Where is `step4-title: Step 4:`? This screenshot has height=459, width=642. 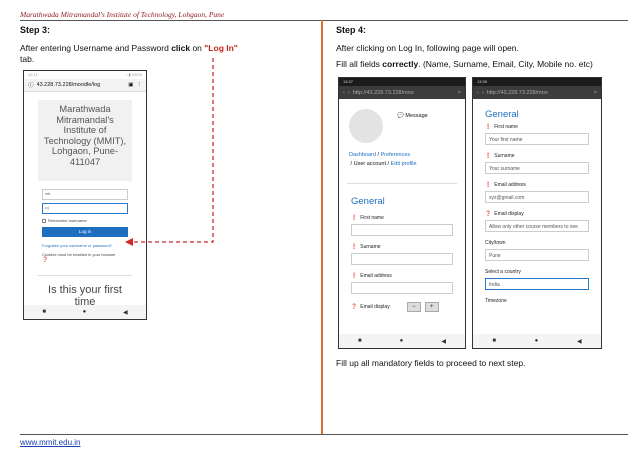
step4-title: Step 4: is located at coordinates (351, 30).